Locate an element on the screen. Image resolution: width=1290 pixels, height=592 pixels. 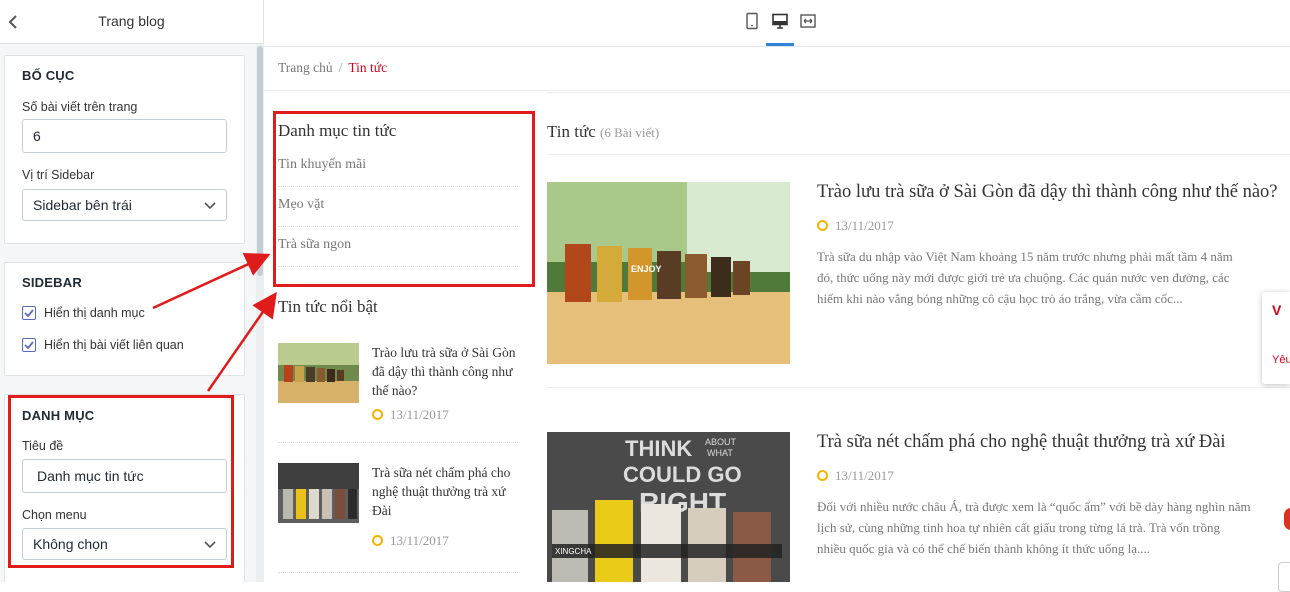
post-image: ENJOY is located at coordinates (668, 273).